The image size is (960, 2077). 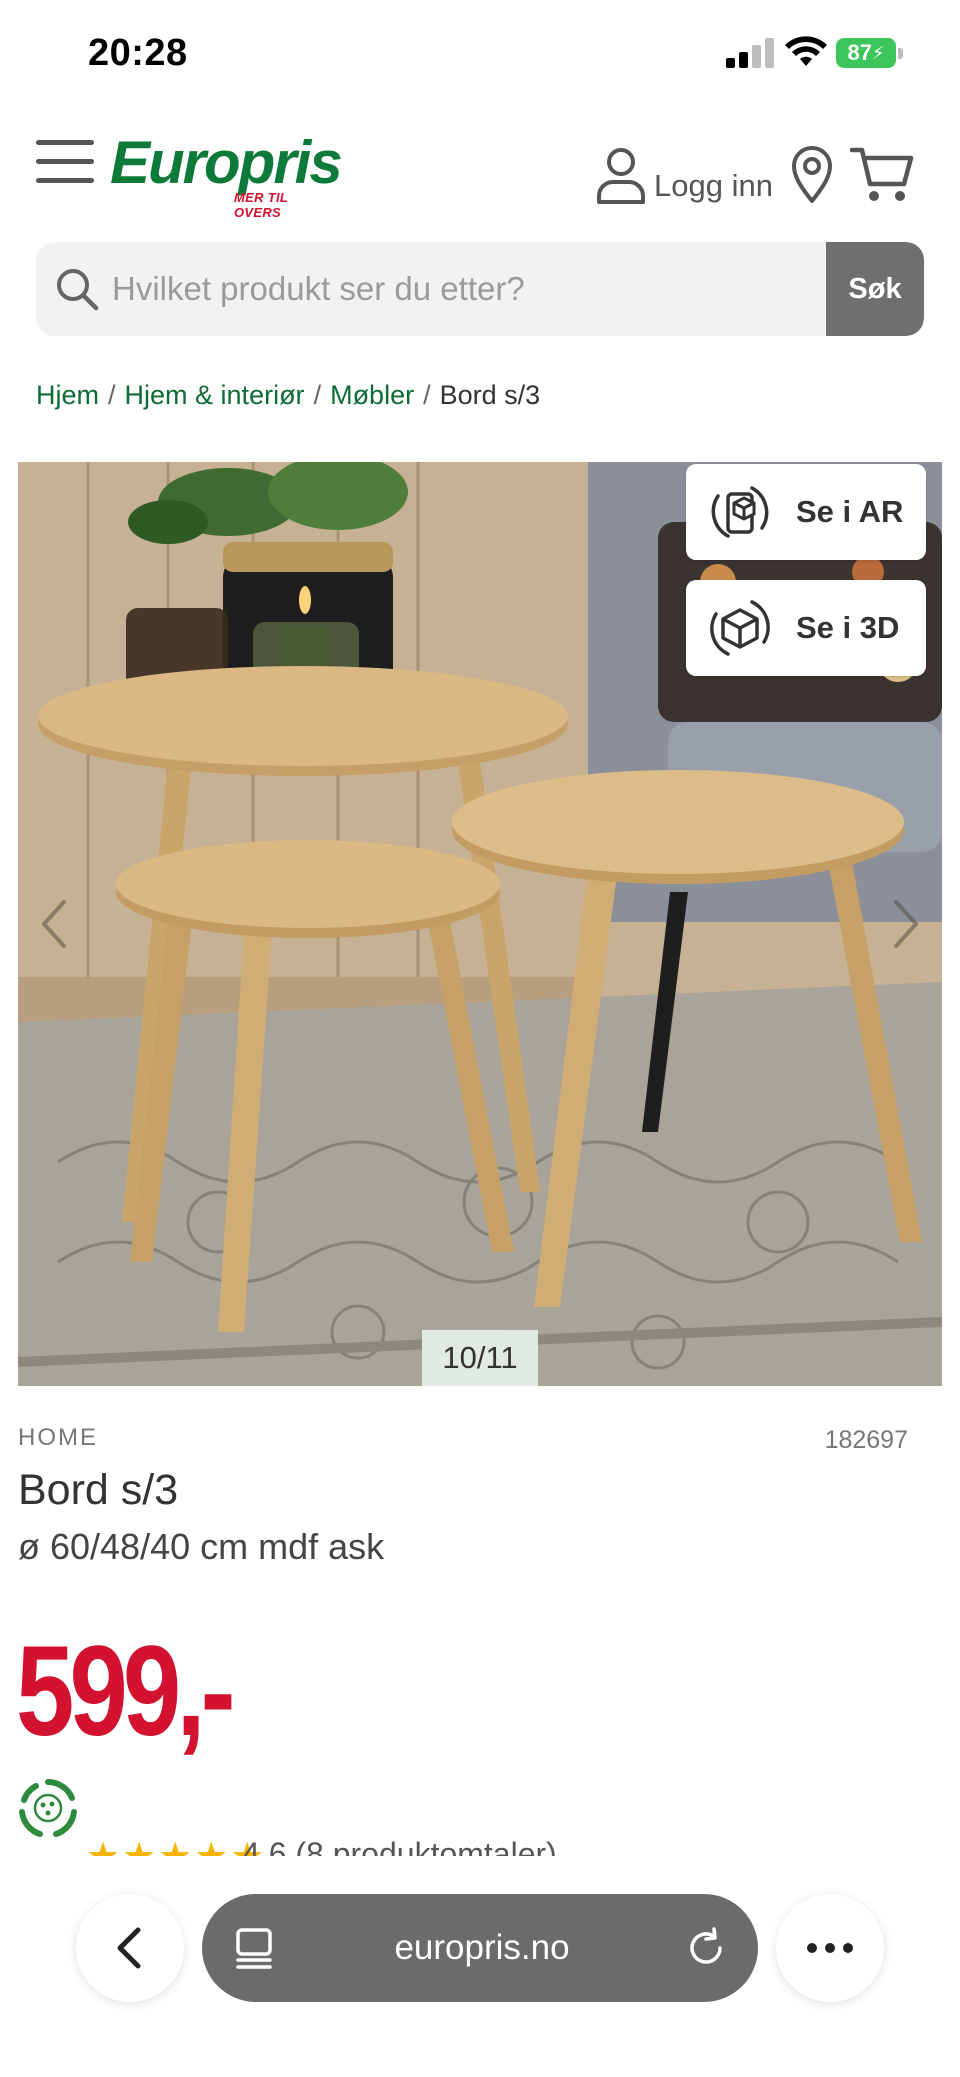 What do you see at coordinates (875, 289) in the screenshot?
I see `search-button: Søk` at bounding box center [875, 289].